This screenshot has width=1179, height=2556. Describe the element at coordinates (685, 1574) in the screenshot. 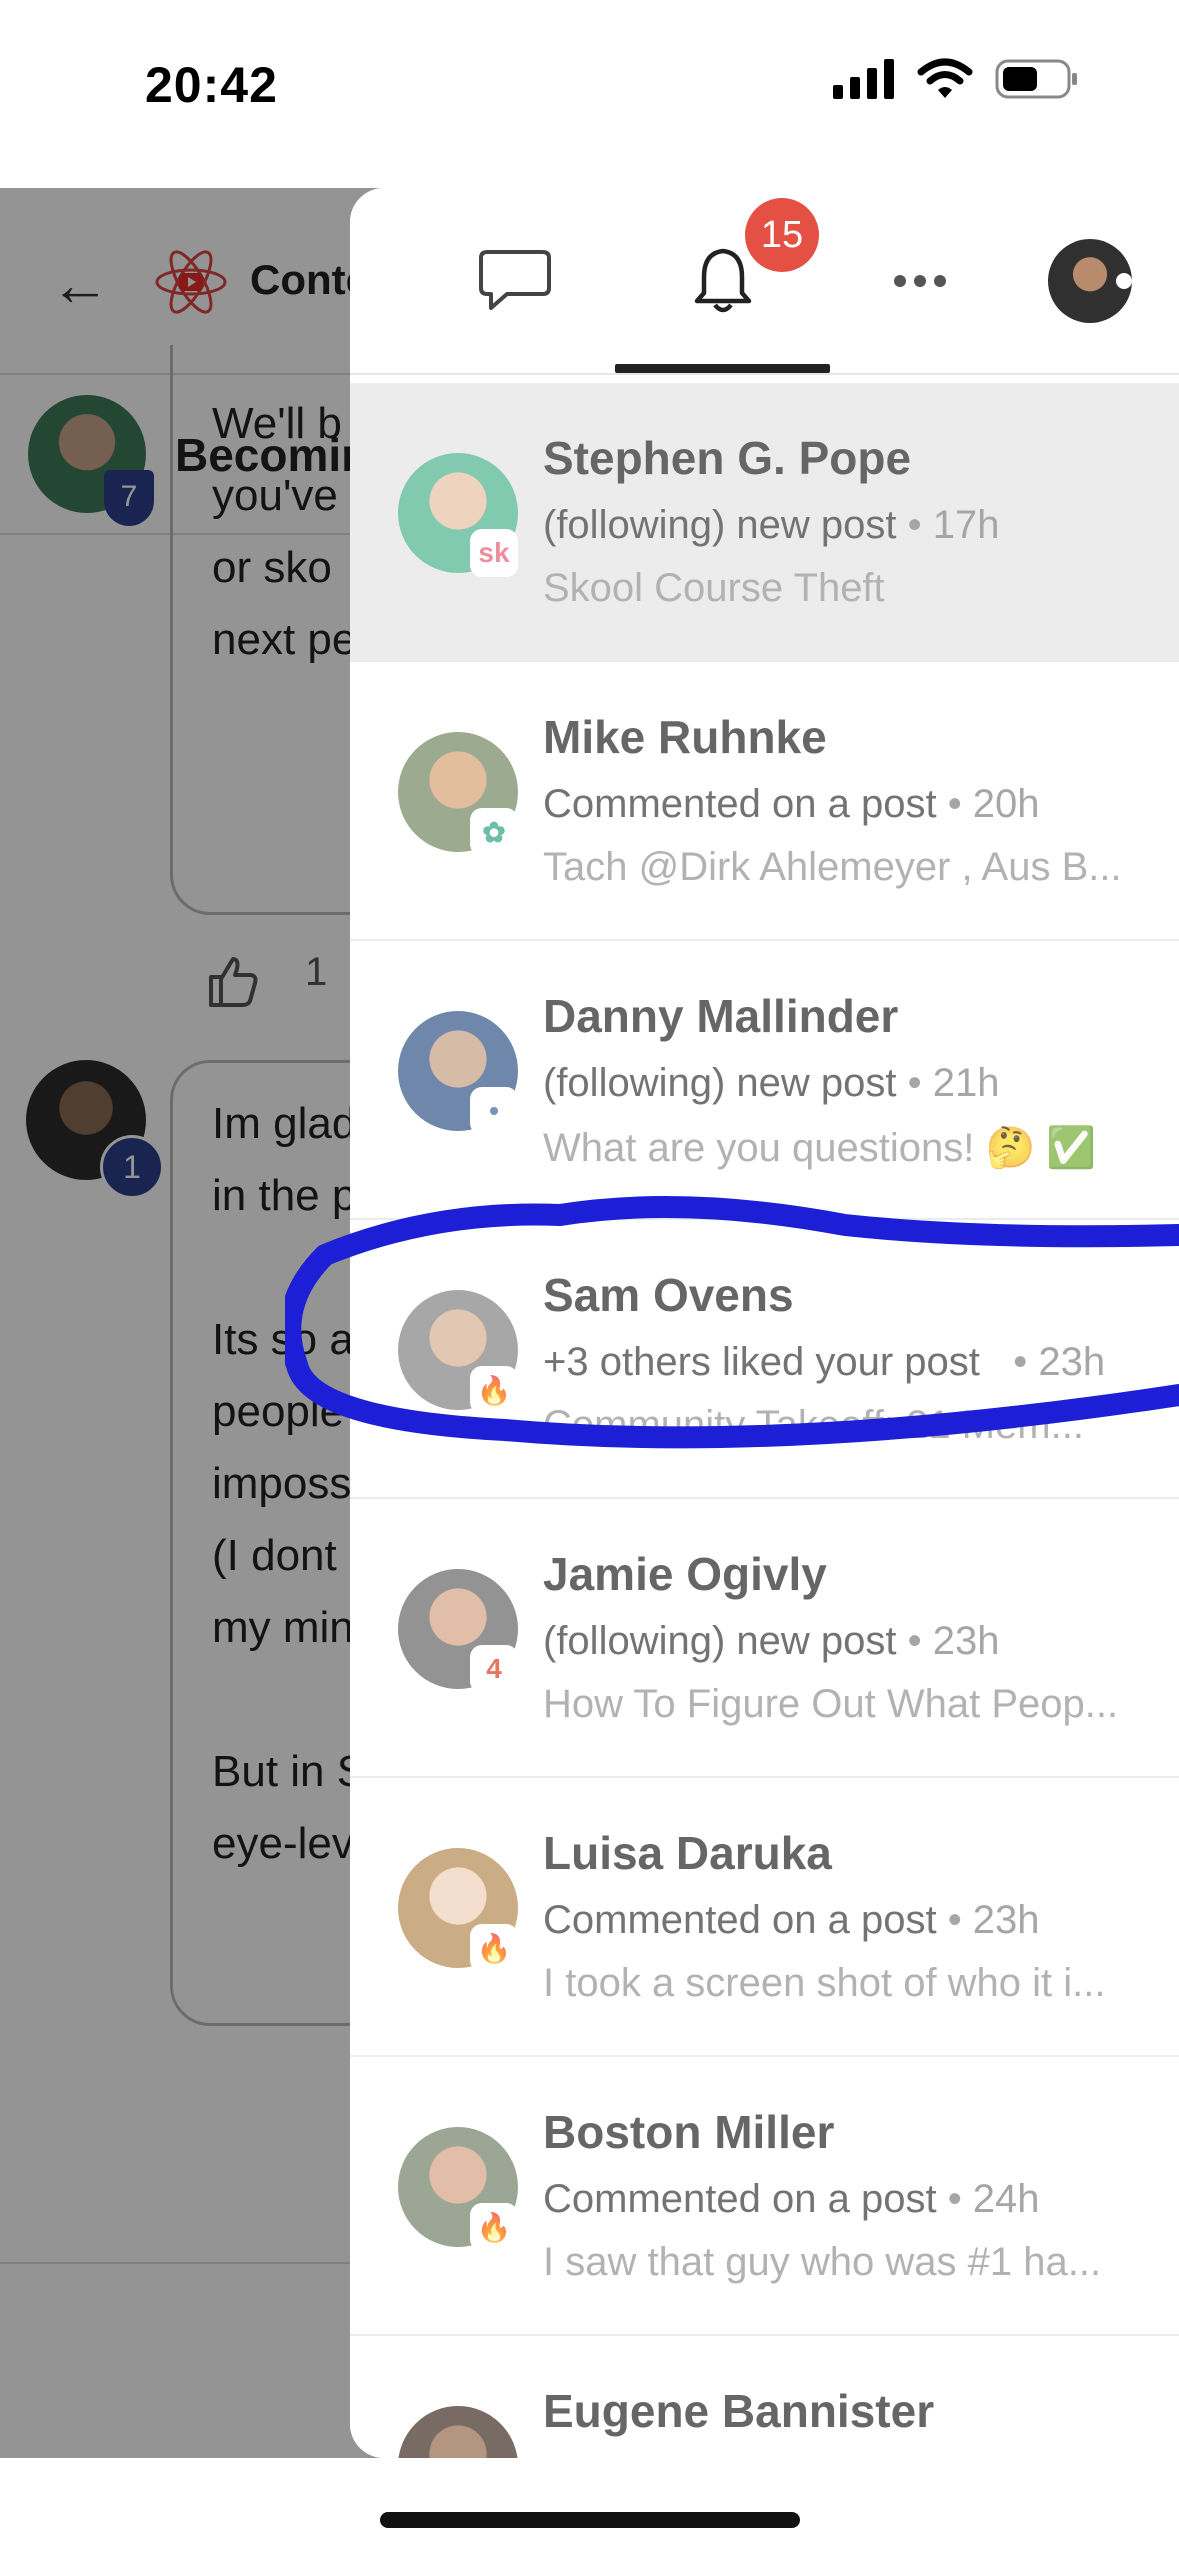

I see `notification-user-name: Jamie Ogivly` at that location.